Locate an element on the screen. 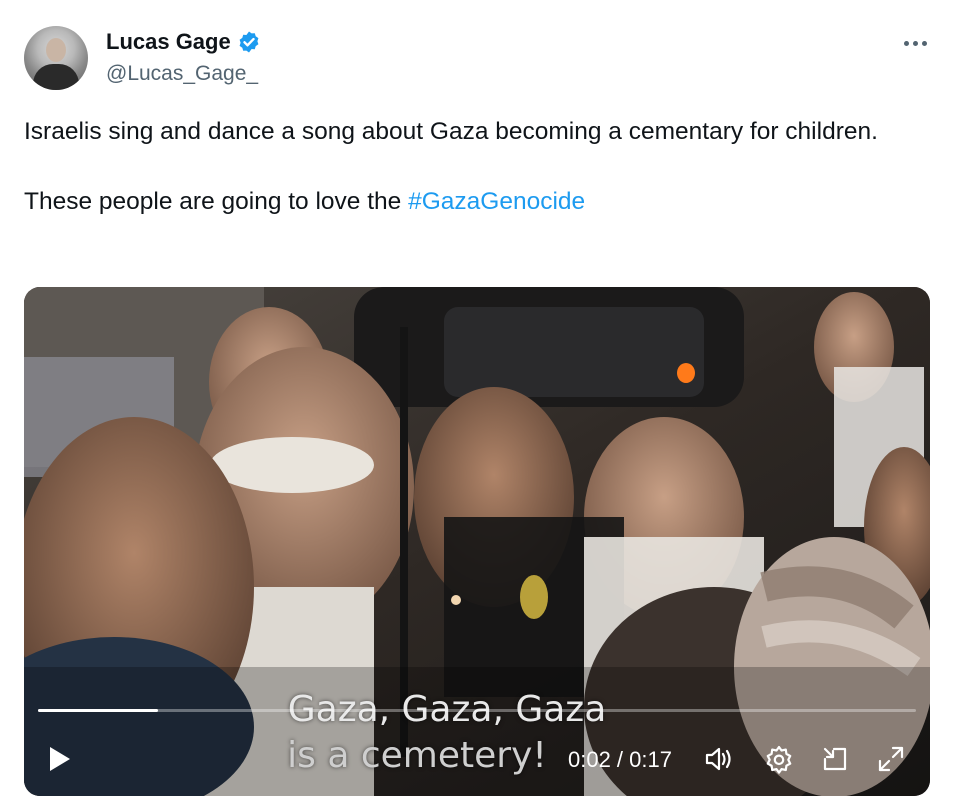 The image size is (956, 806). author-name-row: Lucas Gage is located at coordinates (183, 42).